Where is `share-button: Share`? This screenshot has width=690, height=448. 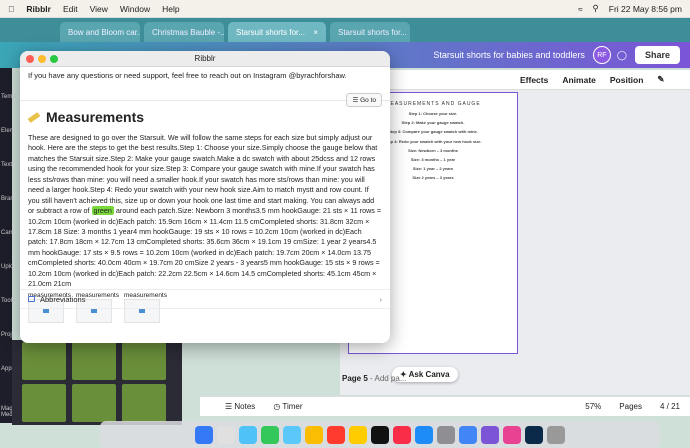
share-button: Share is located at coordinates (657, 55).